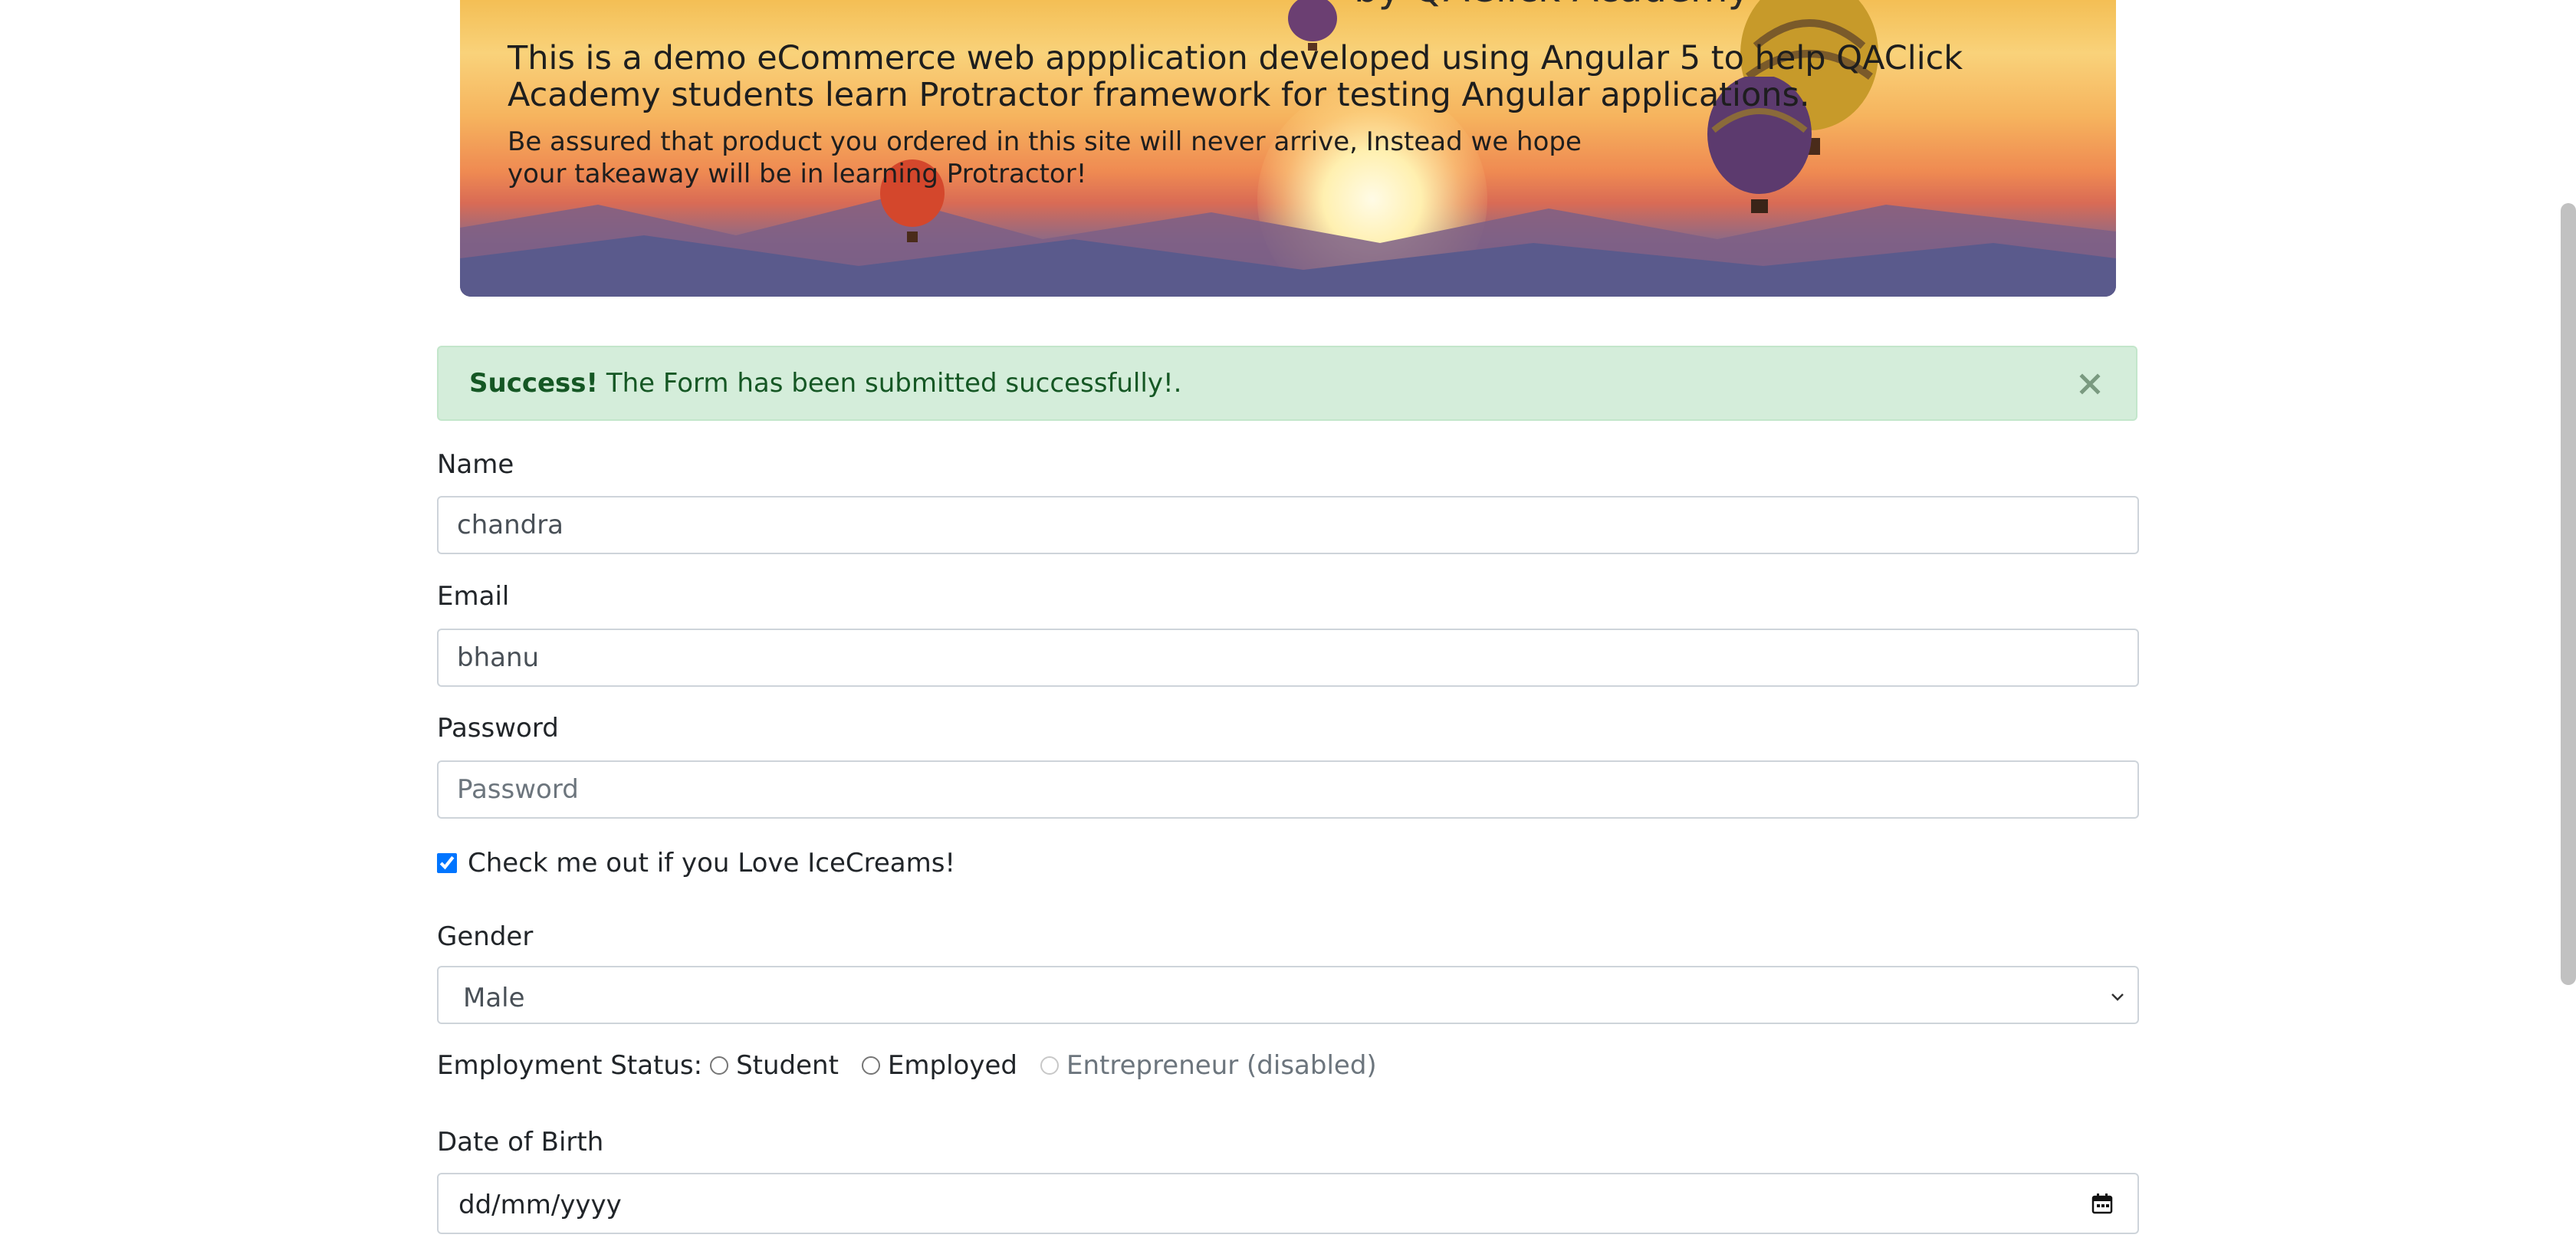 This screenshot has width=2576, height=1251. Describe the element at coordinates (1288, 658) in the screenshot. I see `email-input` at that location.